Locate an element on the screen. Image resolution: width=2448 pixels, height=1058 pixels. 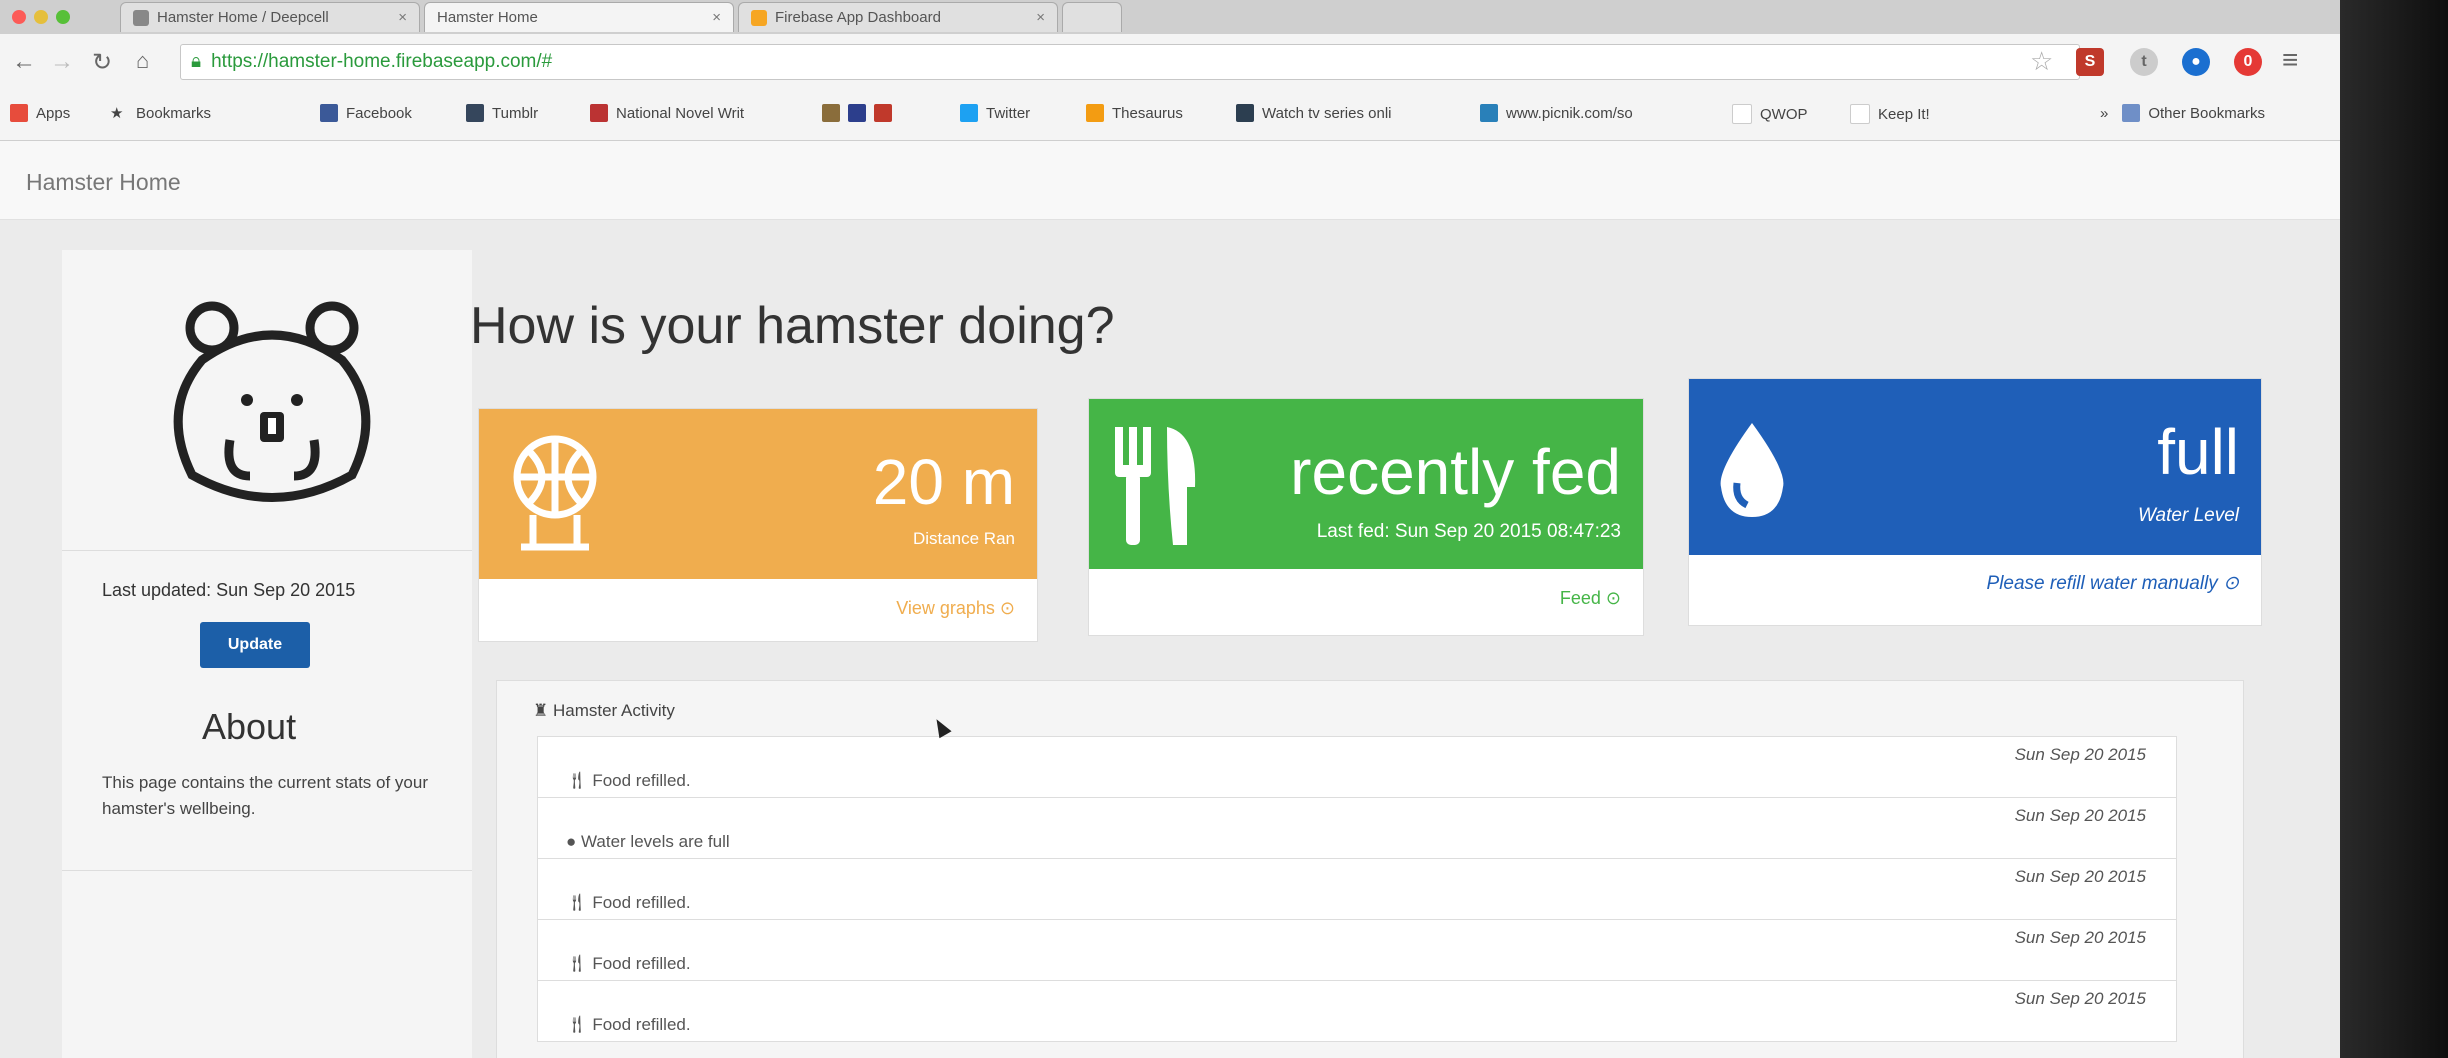
tv-icon is located at coordinates (1245, 113).